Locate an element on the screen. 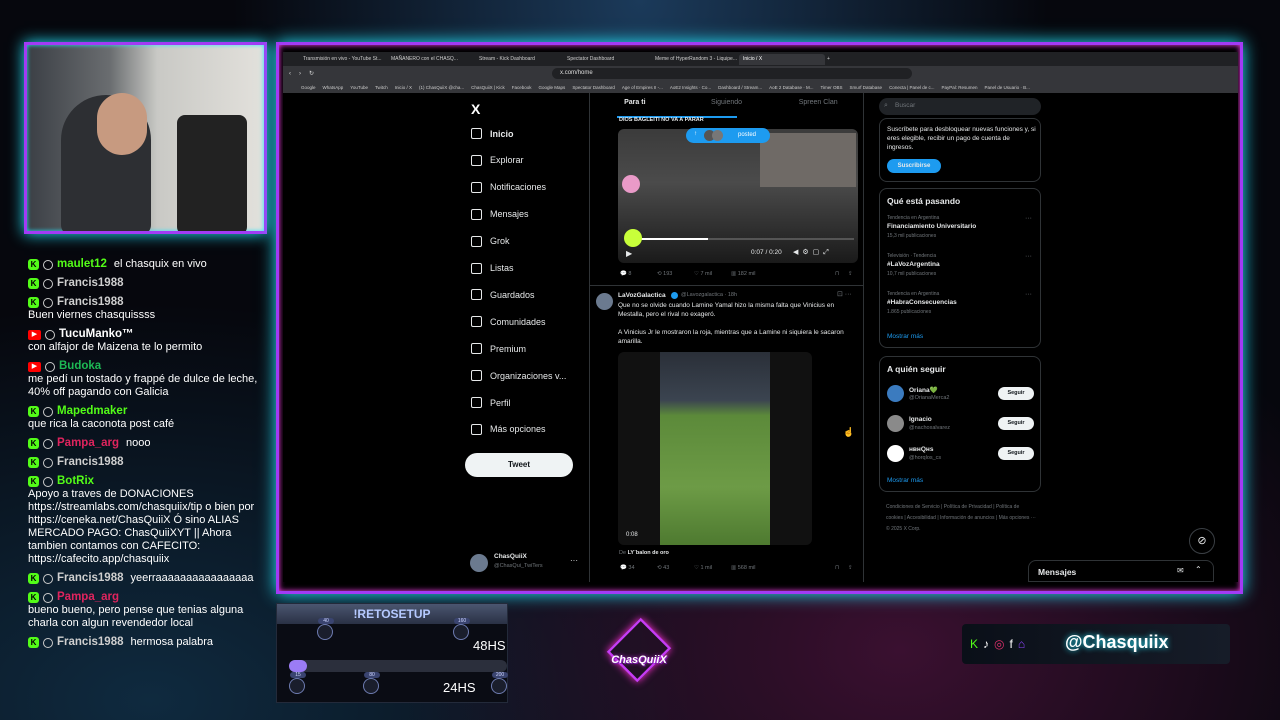  tab-spreen-clan: Spreen Clan is located at coordinates (818, 107).